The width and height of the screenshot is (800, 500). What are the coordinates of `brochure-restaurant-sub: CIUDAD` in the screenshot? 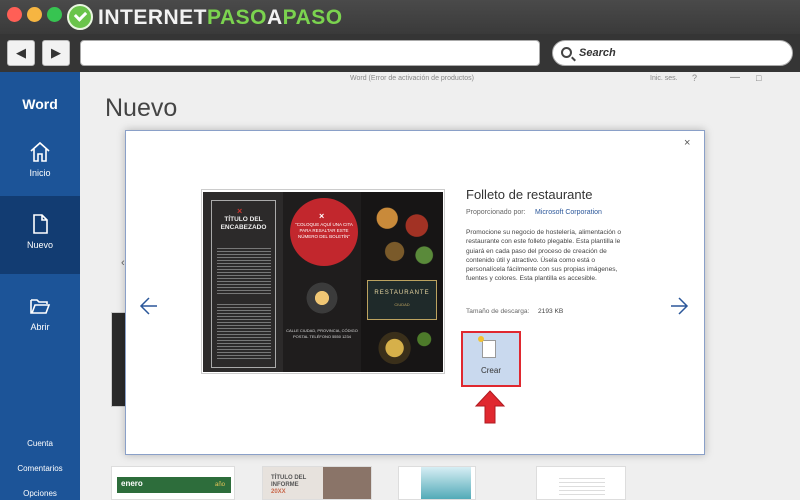 It's located at (402, 304).